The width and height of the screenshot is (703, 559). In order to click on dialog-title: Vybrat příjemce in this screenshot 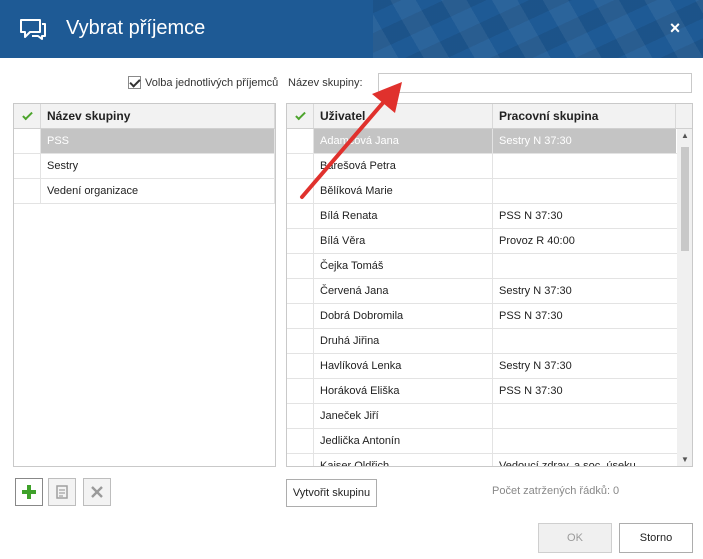, I will do `click(136, 28)`.